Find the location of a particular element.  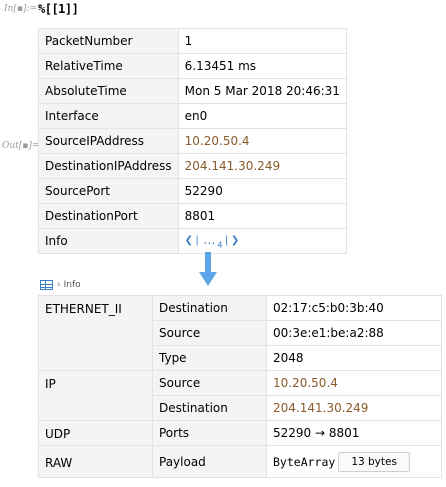

down-arrow-icon is located at coordinates (208, 269).